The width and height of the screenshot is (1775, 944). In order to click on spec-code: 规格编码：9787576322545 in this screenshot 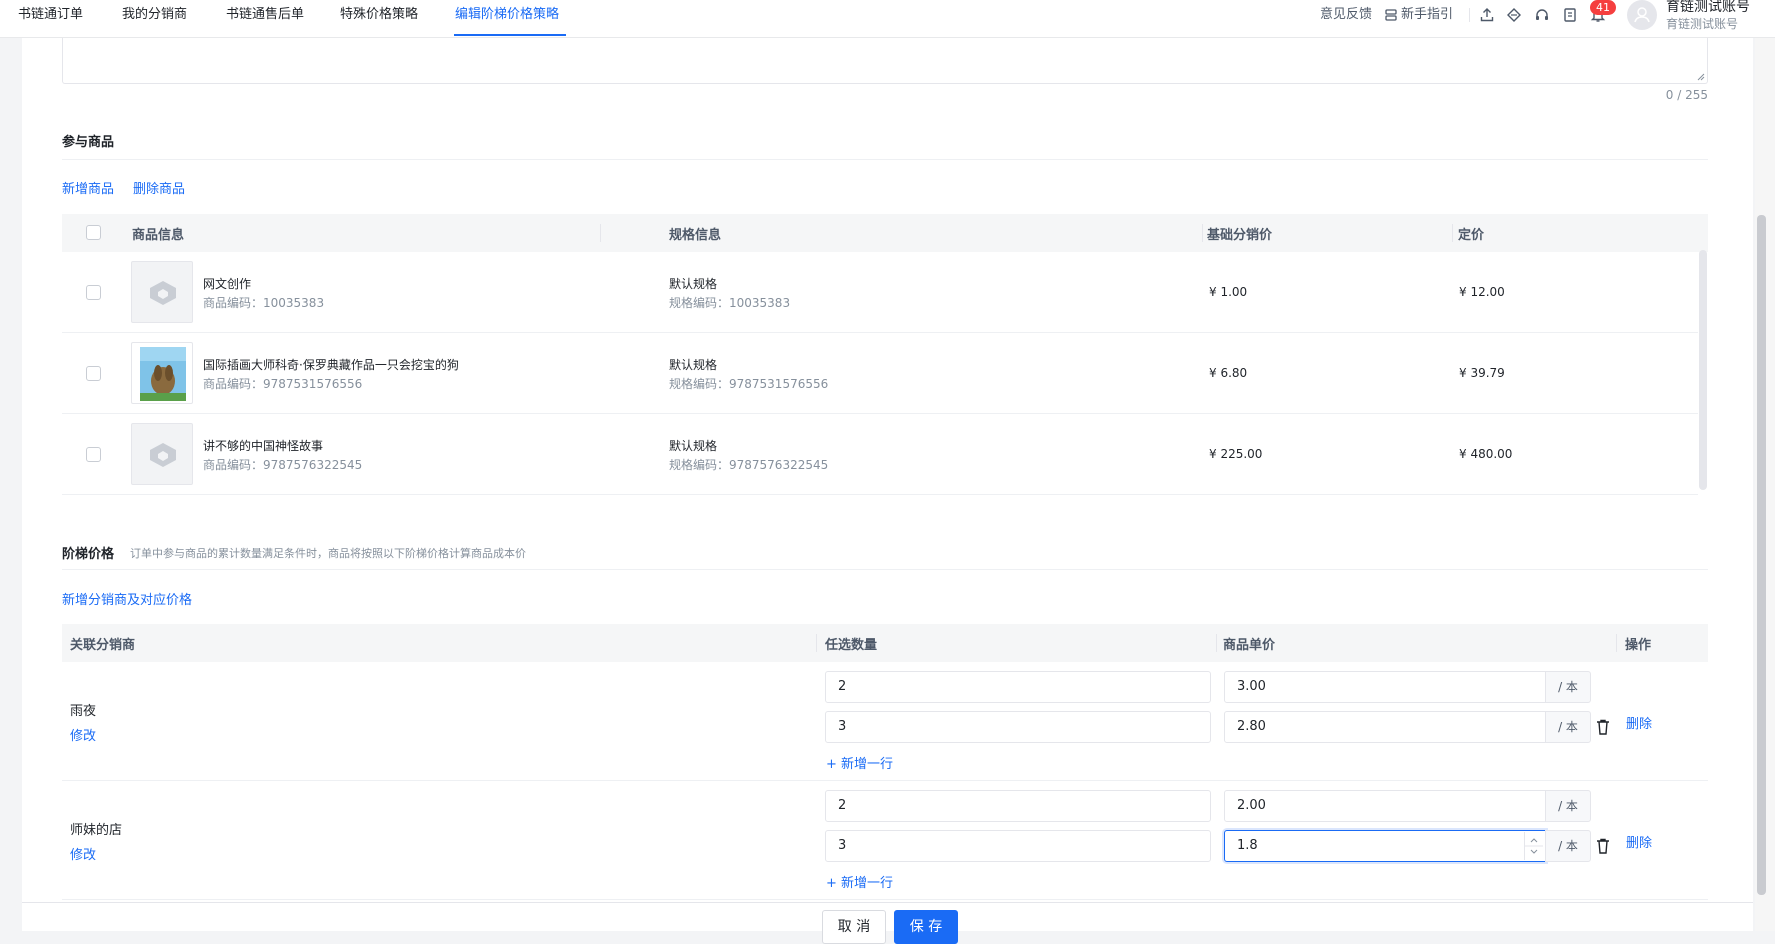, I will do `click(749, 465)`.